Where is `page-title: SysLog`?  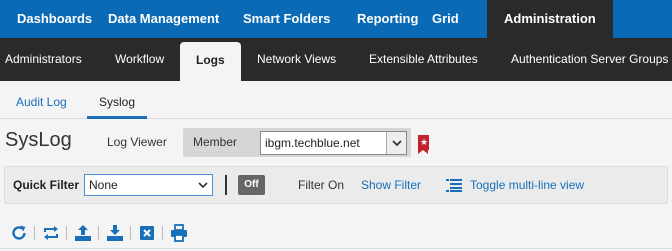 page-title: SysLog is located at coordinates (38, 140).